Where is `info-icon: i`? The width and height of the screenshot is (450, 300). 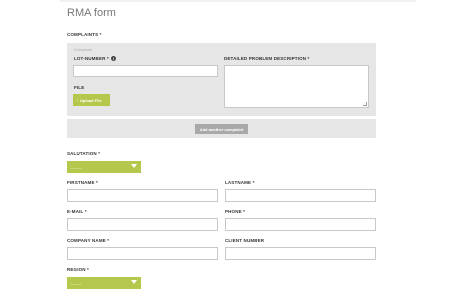 info-icon: i is located at coordinates (113, 58).